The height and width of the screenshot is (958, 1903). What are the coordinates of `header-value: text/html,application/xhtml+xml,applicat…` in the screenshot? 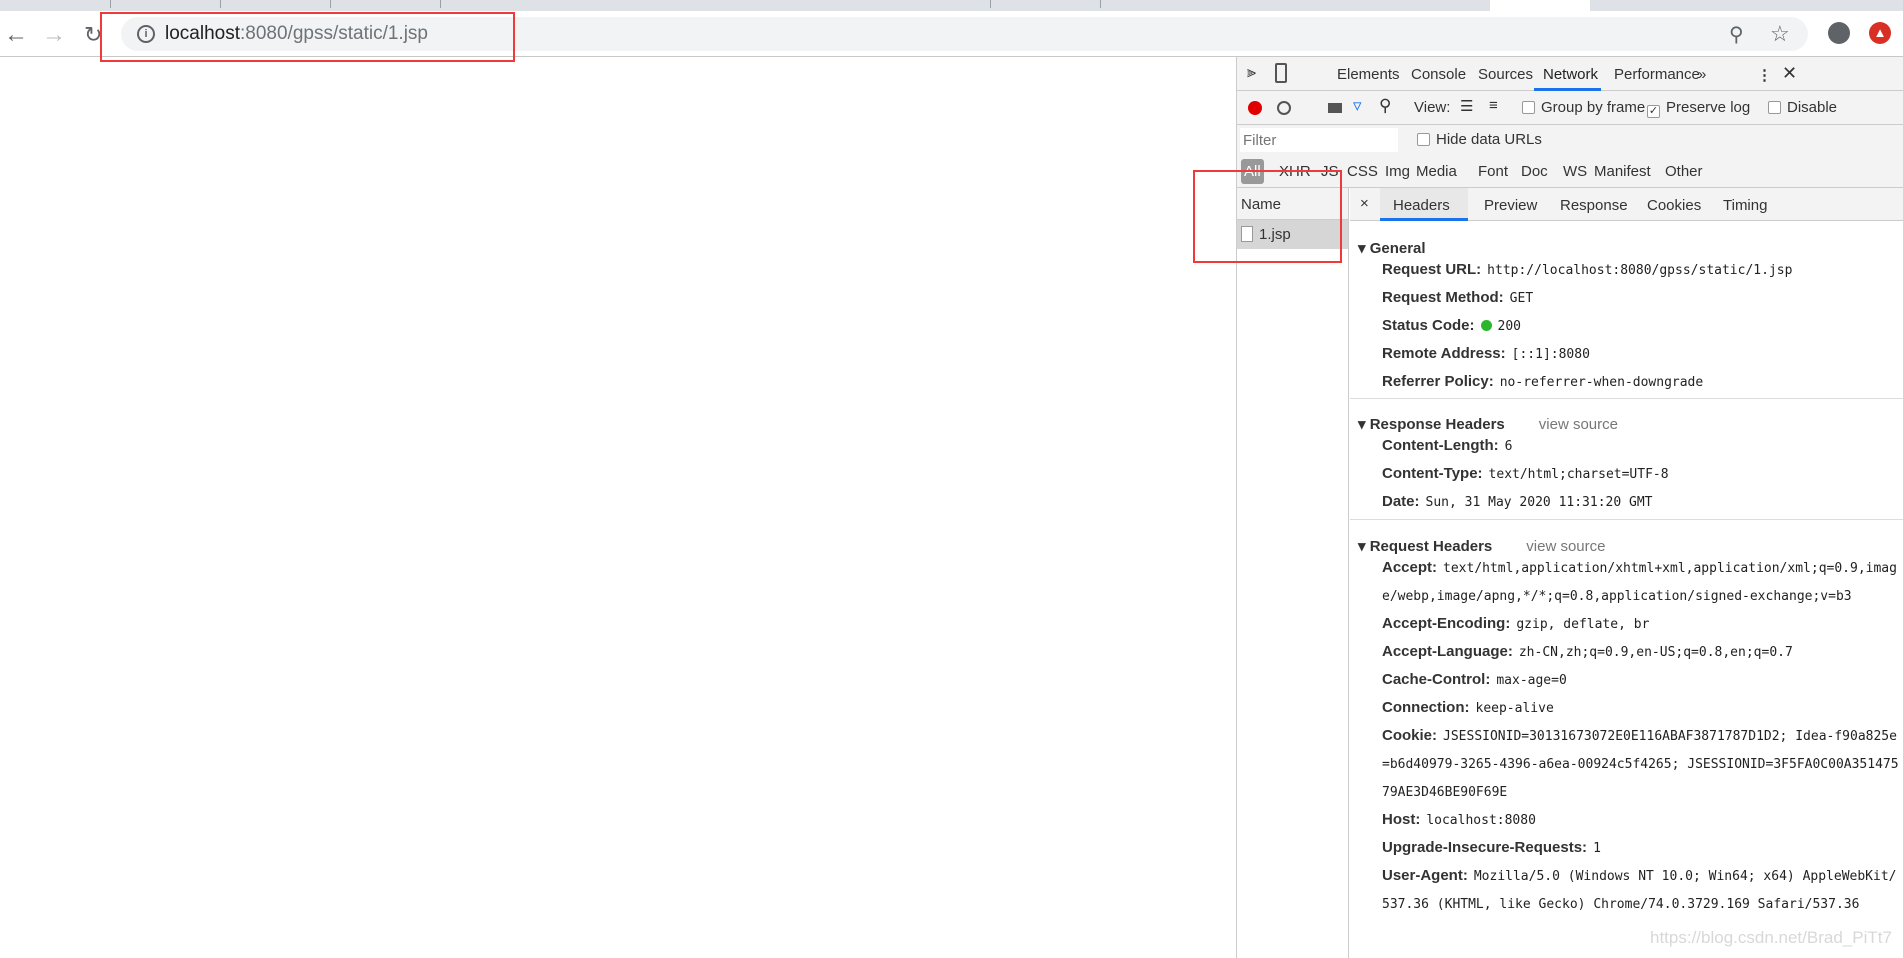 It's located at (1639, 582).